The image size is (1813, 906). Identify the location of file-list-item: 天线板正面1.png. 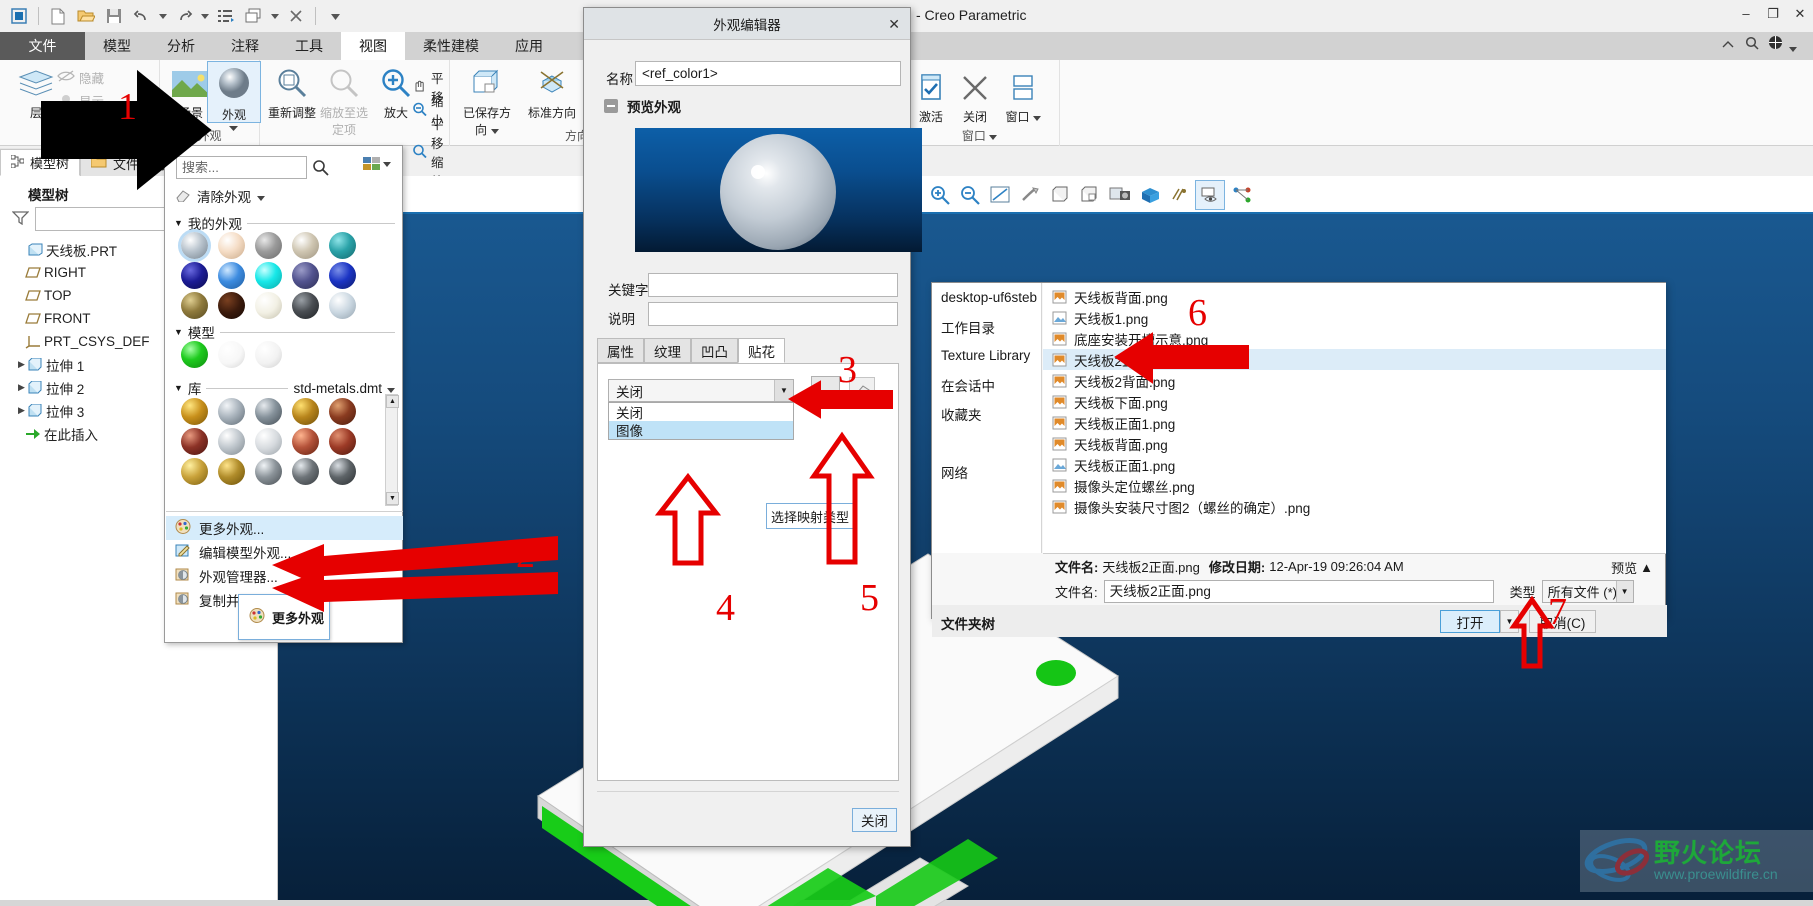
(1354, 464).